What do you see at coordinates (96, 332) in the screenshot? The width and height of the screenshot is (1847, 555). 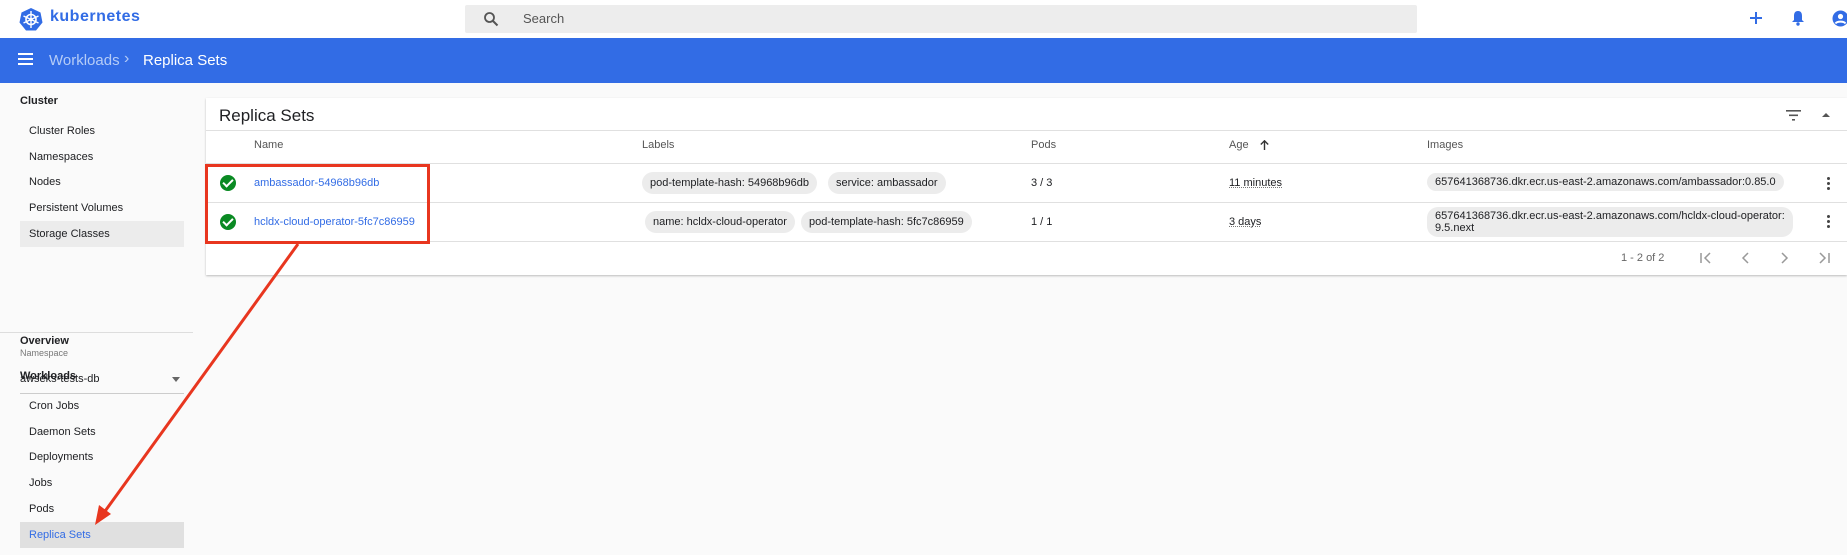 I see `sidebar-divider` at bounding box center [96, 332].